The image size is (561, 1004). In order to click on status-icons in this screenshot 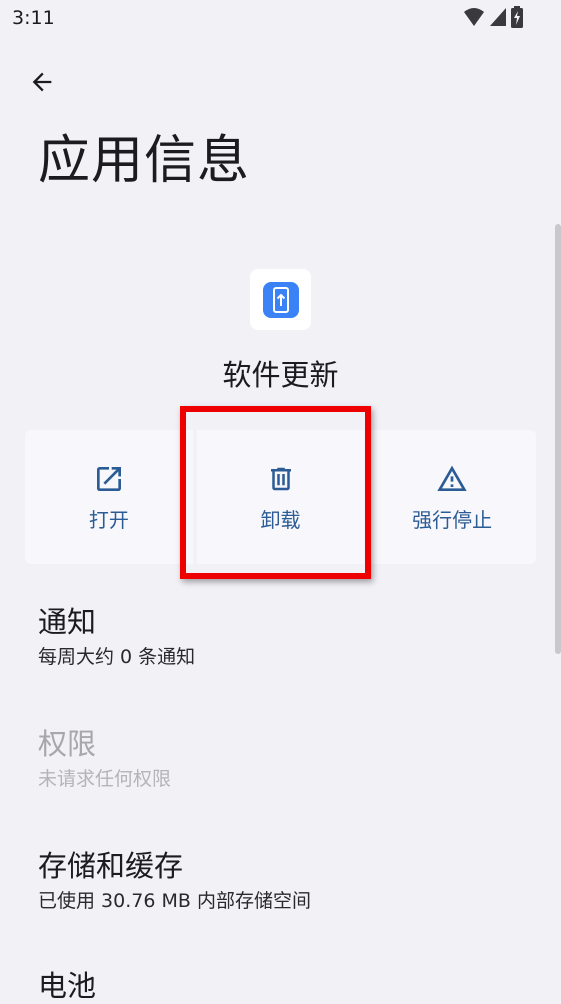, I will do `click(493, 17)`.